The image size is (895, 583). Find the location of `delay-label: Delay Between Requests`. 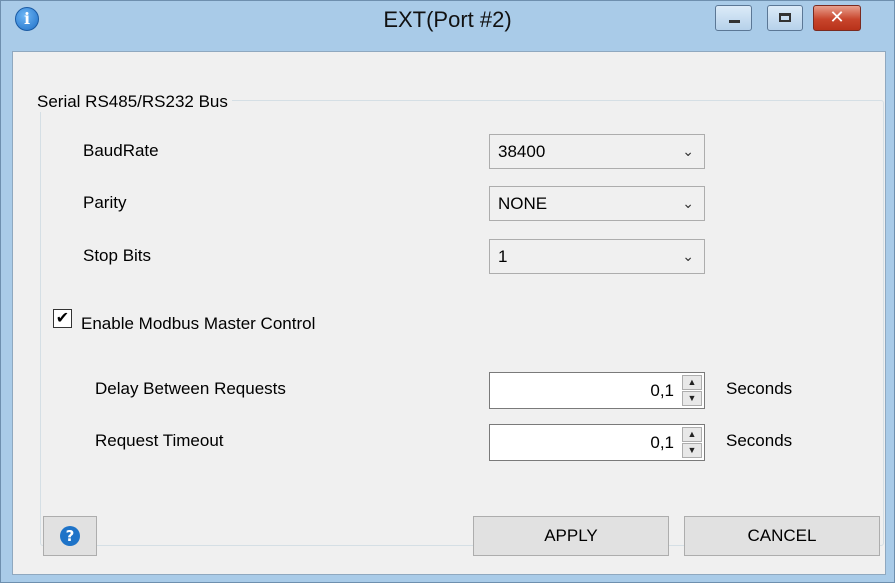

delay-label: Delay Between Requests is located at coordinates (190, 388).